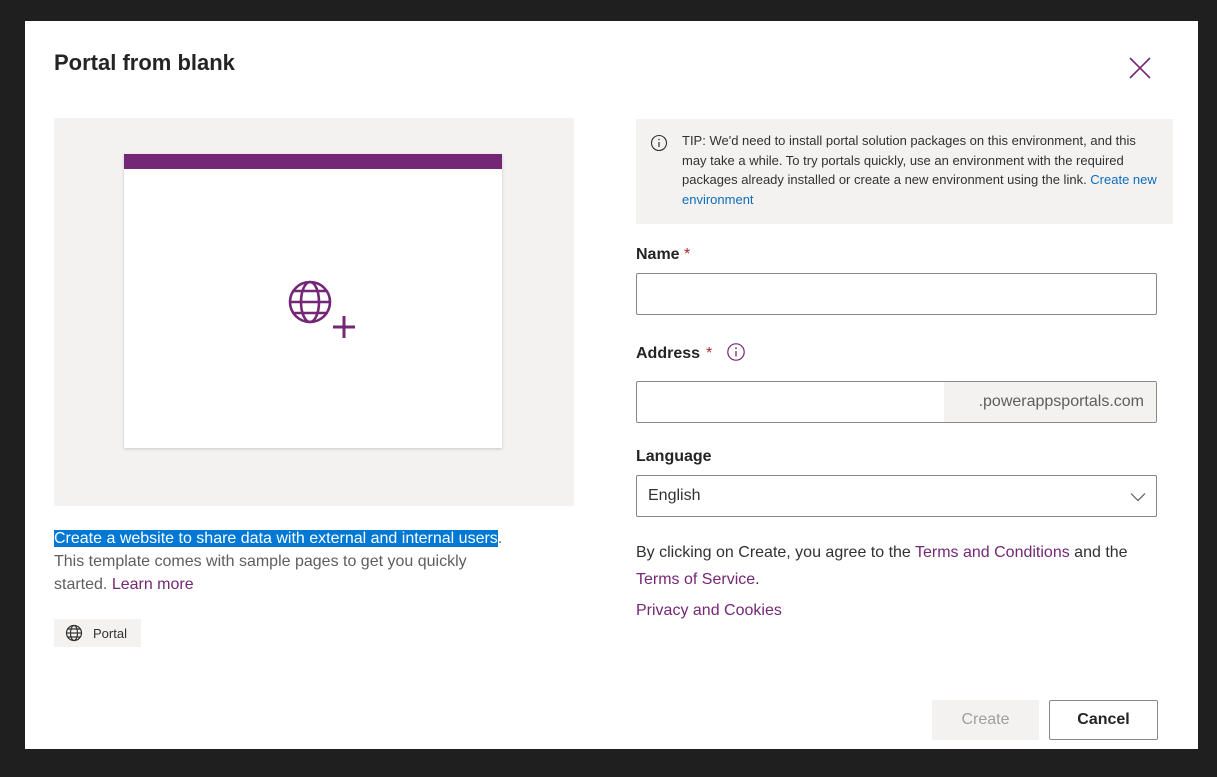  Describe the element at coordinates (110, 633) in the screenshot. I see `tag-label: Portal` at that location.